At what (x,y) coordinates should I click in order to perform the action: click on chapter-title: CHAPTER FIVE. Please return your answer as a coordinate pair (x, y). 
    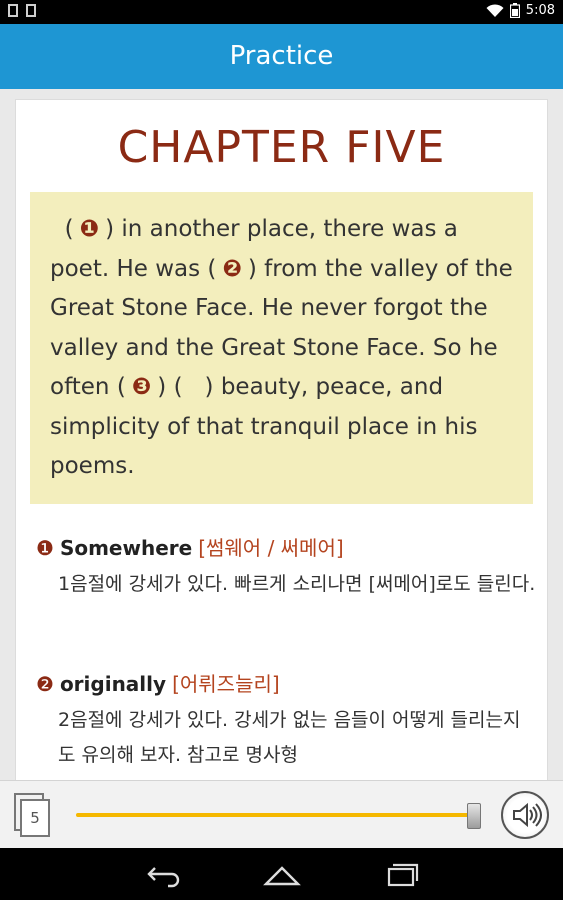
    Looking at the image, I should click on (281, 147).